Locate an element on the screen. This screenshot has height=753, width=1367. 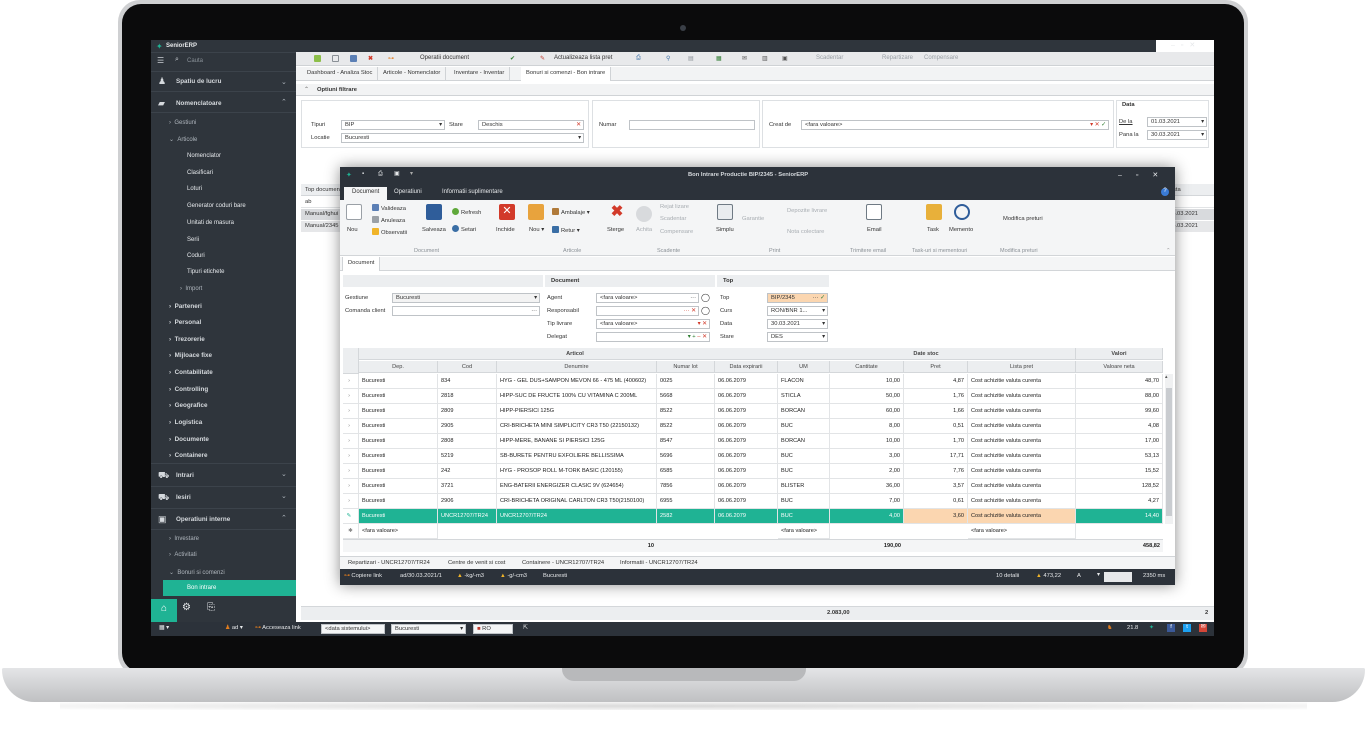
new-row-um: <fara valoare> is located at coordinates (804, 531).